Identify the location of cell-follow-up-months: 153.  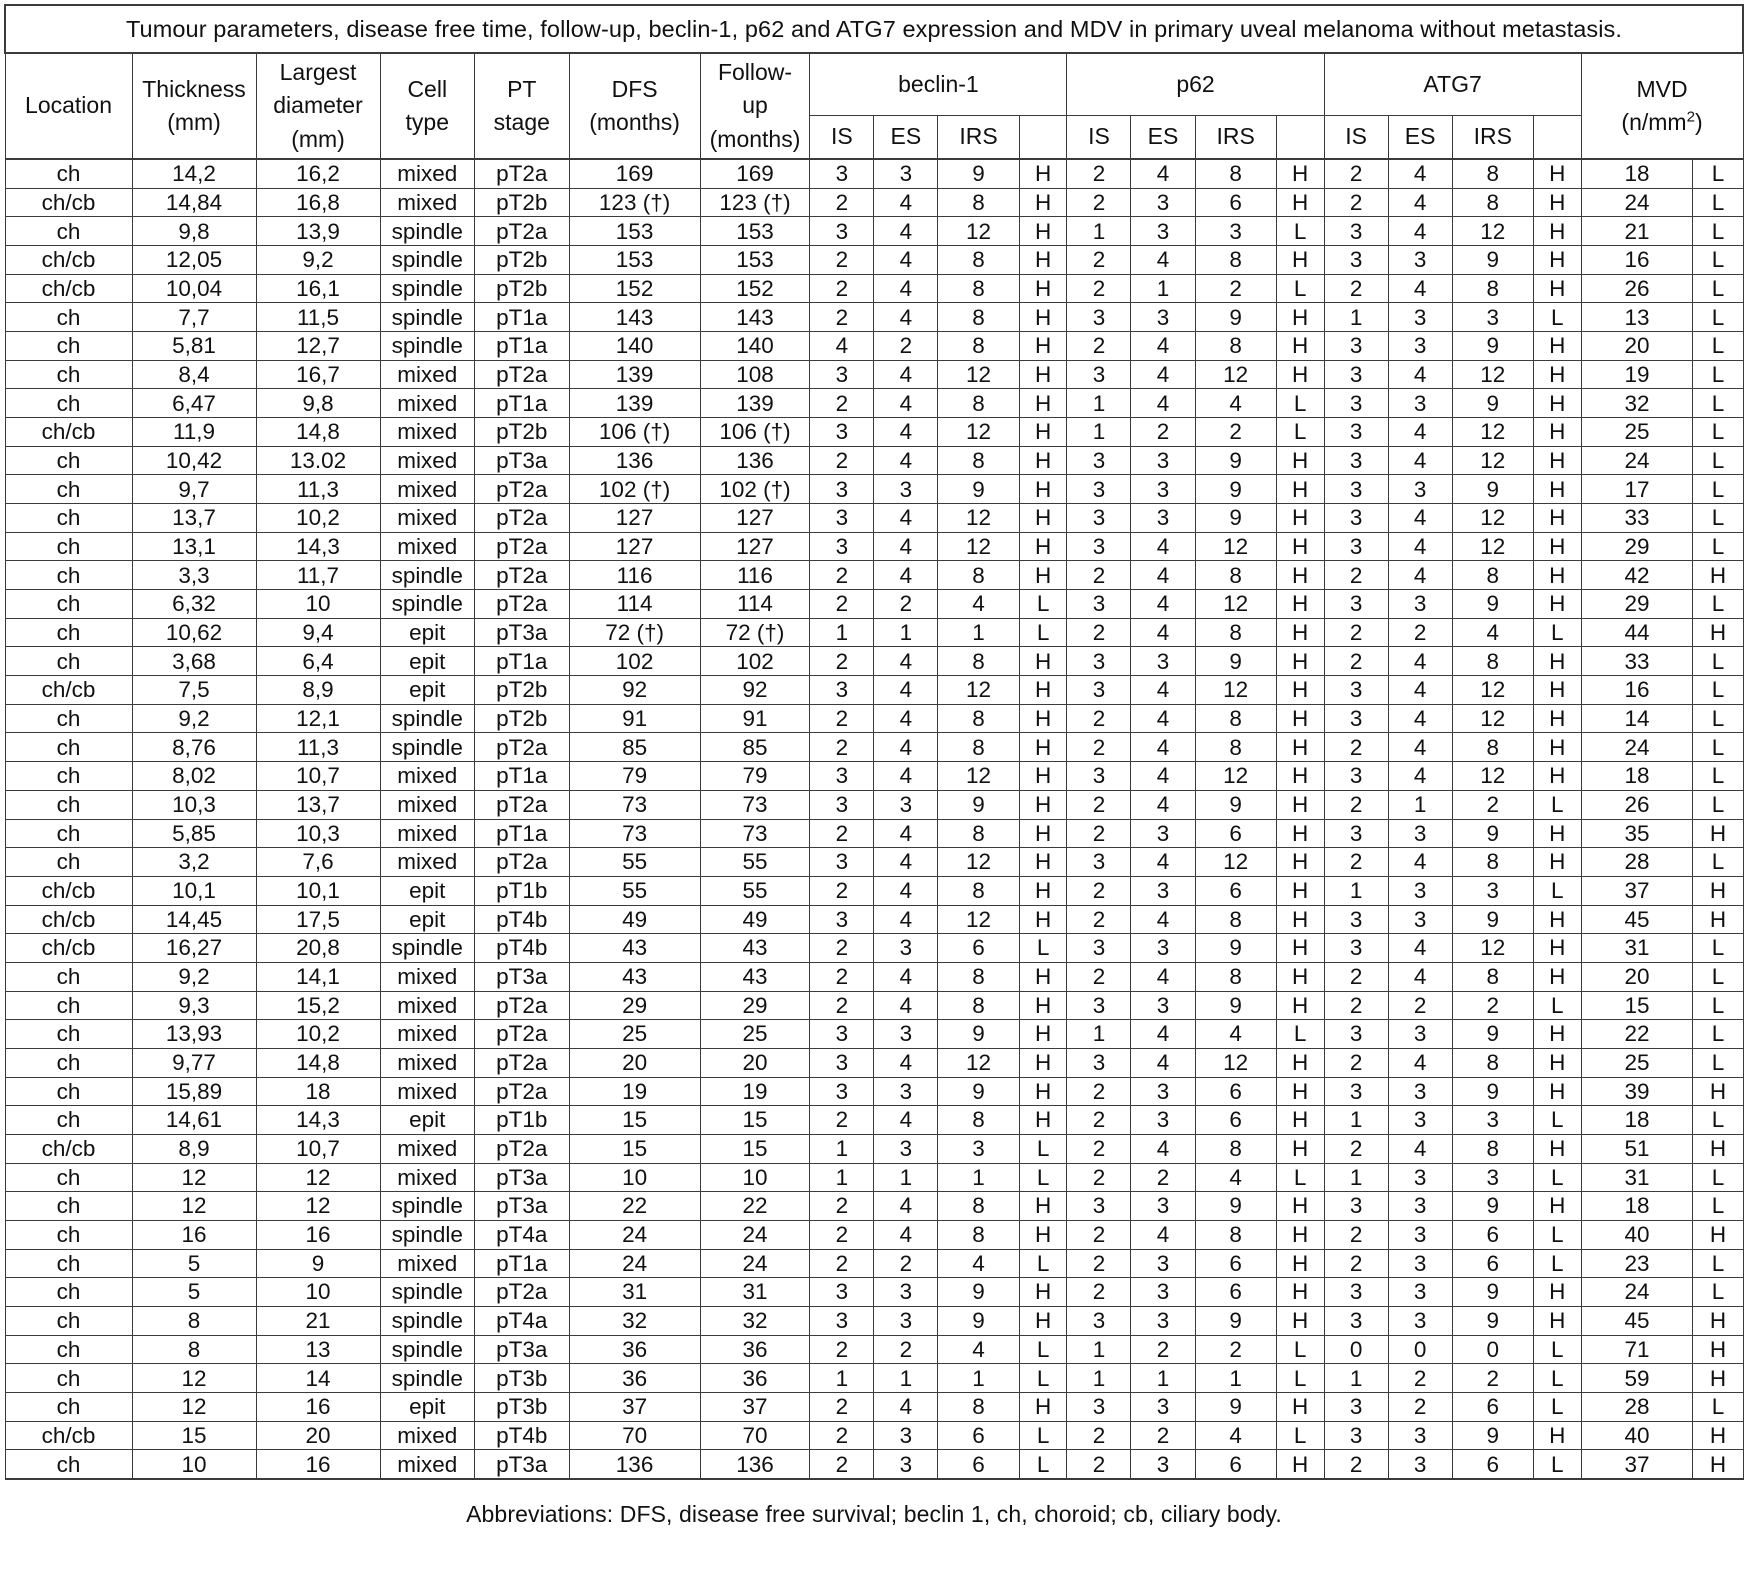
(755, 231).